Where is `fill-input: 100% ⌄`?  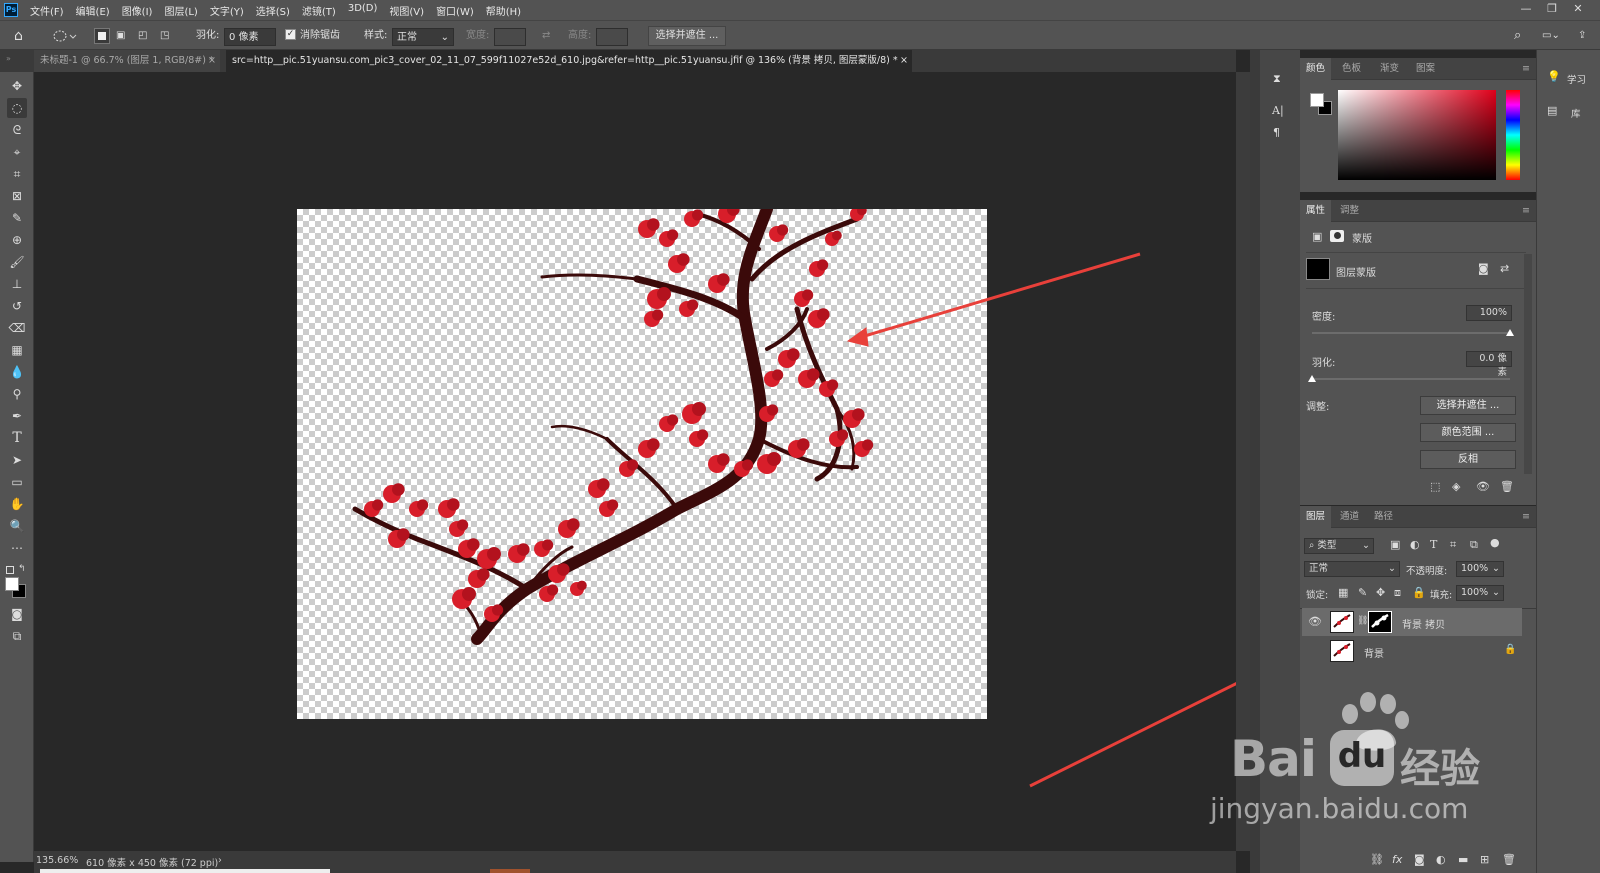
fill-input: 100% ⌄ is located at coordinates (1480, 593).